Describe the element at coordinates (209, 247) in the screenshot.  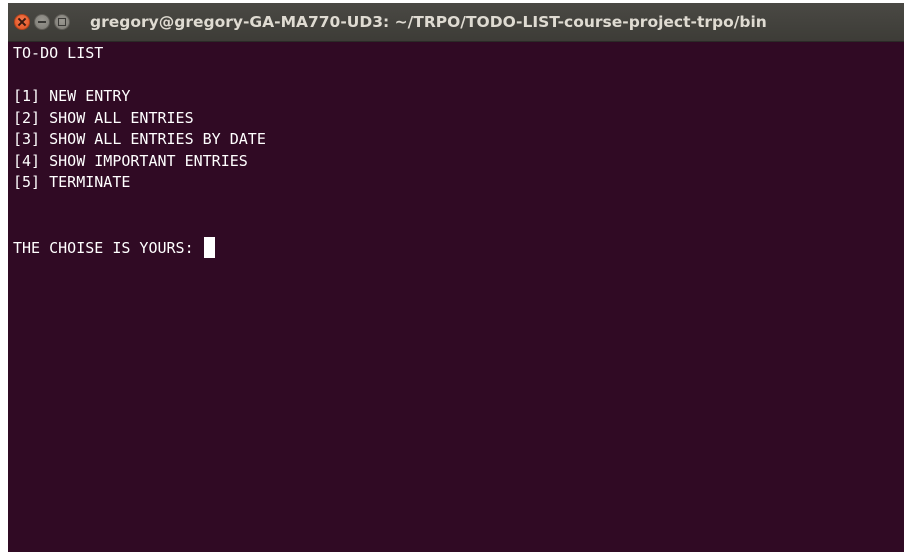
I see `text-cursor` at that location.